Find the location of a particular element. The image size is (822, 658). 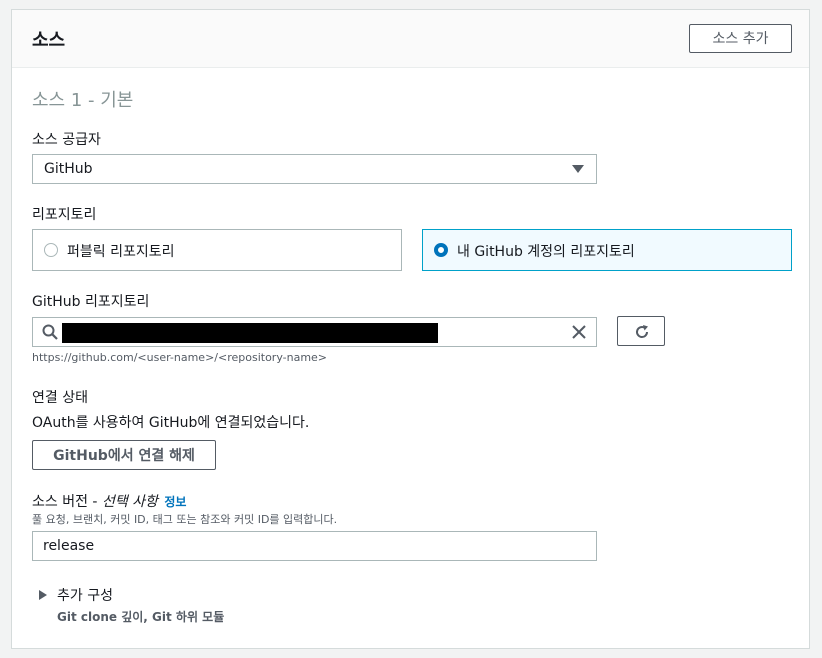

panel-header: 소스 소스 추가 is located at coordinates (410, 39).